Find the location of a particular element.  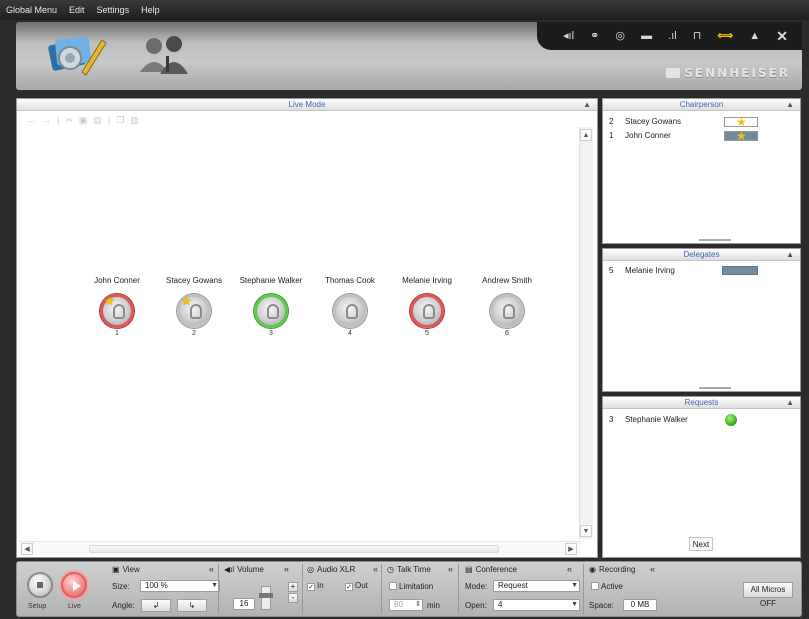

open-select: 4 ▼ is located at coordinates (536, 605).